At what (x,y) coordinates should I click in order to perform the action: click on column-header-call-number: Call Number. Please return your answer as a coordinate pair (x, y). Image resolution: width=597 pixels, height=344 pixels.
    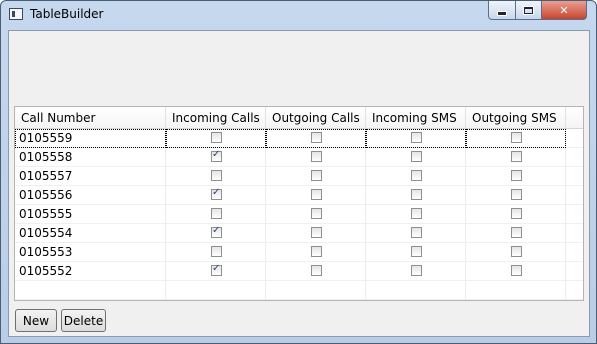
    Looking at the image, I should click on (90, 118).